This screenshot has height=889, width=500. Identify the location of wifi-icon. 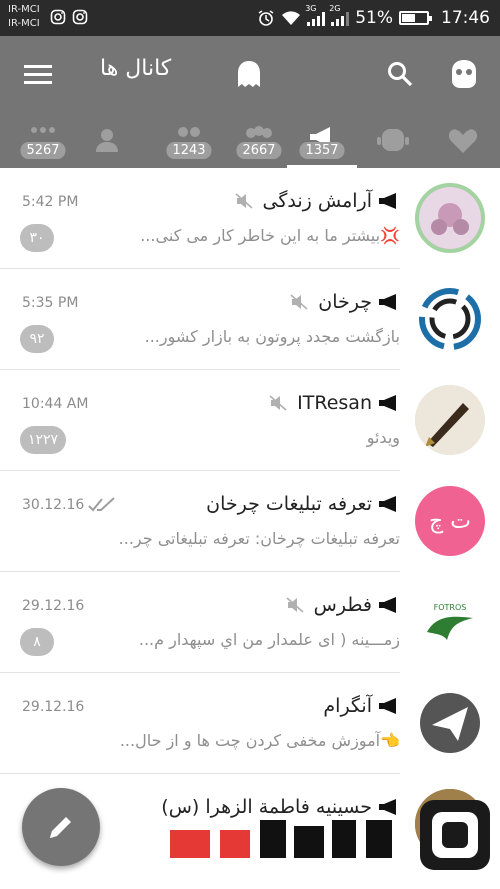
(291, 18).